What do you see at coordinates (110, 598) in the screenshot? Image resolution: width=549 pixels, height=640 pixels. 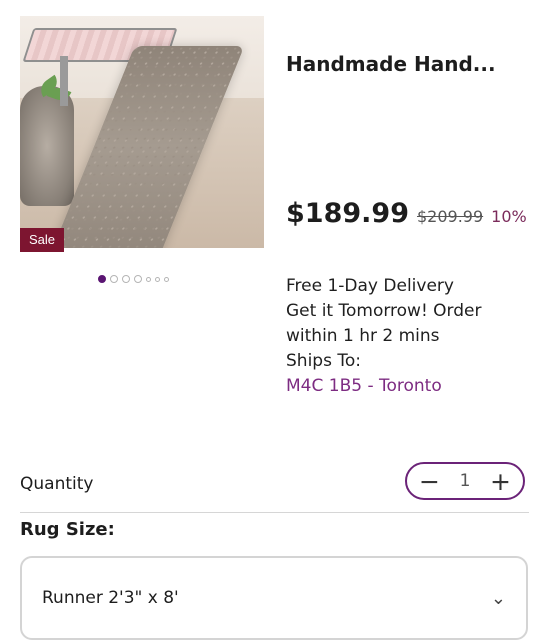 I see `rug-size-value: Runner 2'3" x 8'` at bounding box center [110, 598].